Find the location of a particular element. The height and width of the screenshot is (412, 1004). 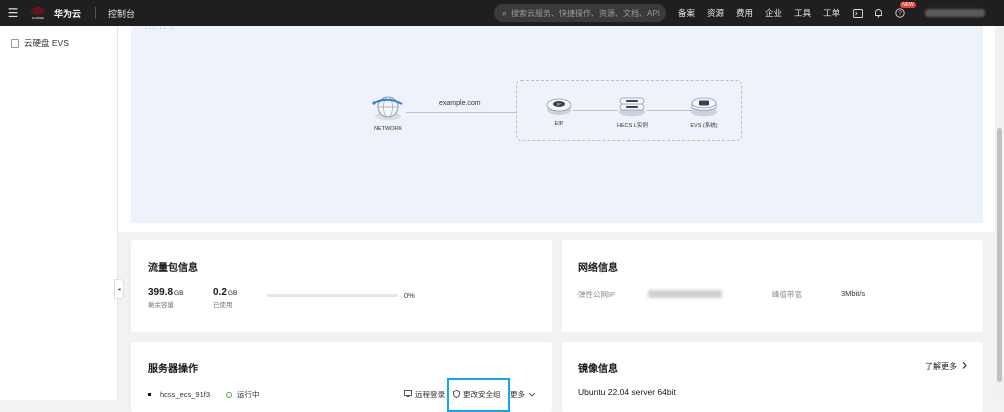

domain-label: example.com is located at coordinates (460, 103).